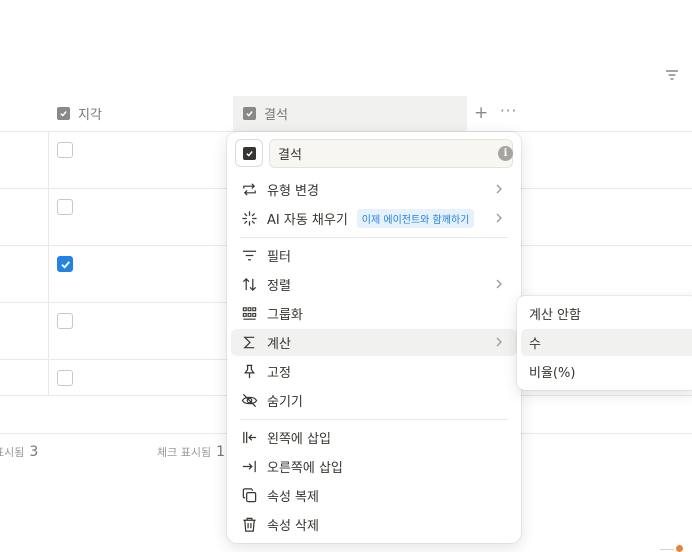 The width and height of the screenshot is (692, 552). Describe the element at coordinates (249, 314) in the screenshot. I see `group-icon` at that location.